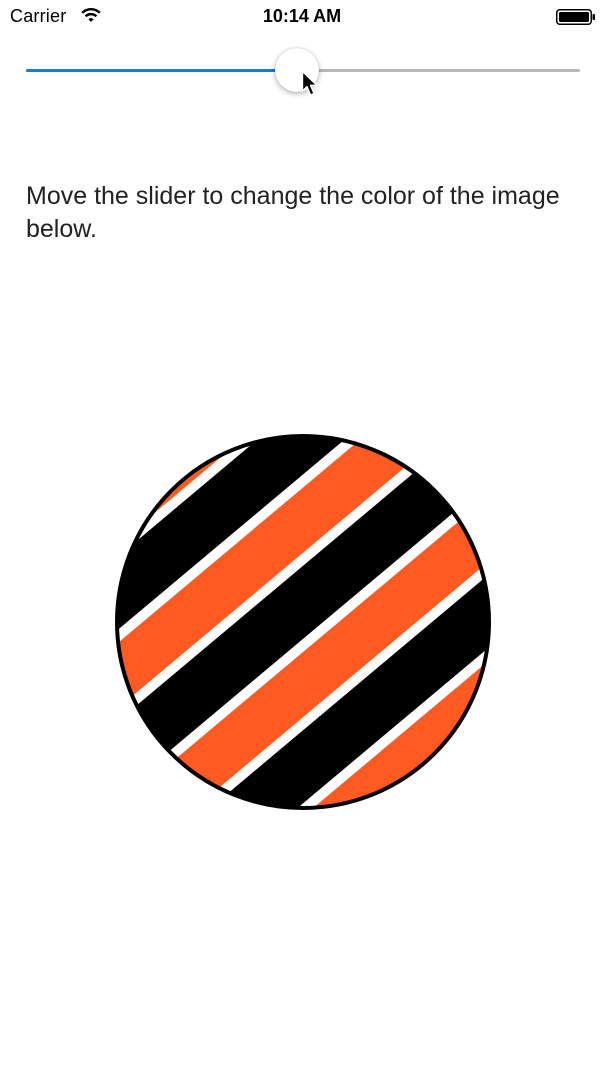  I want to click on slider-fill, so click(161, 70).